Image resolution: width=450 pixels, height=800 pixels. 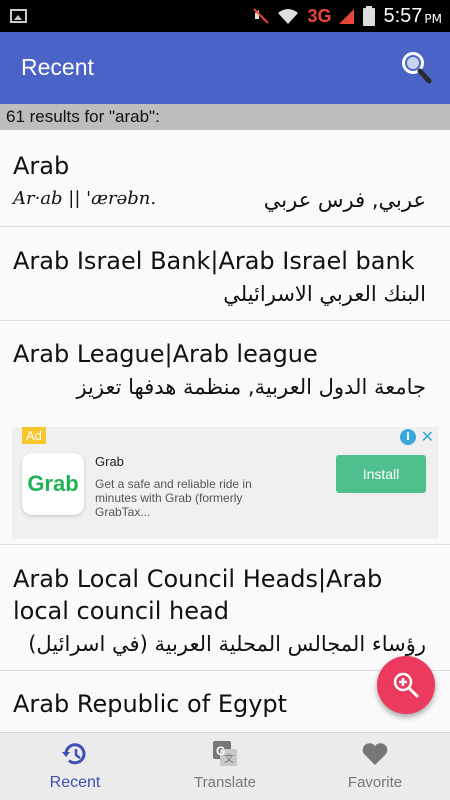 I want to click on nav-label-translate: Translate, so click(x=225, y=782).